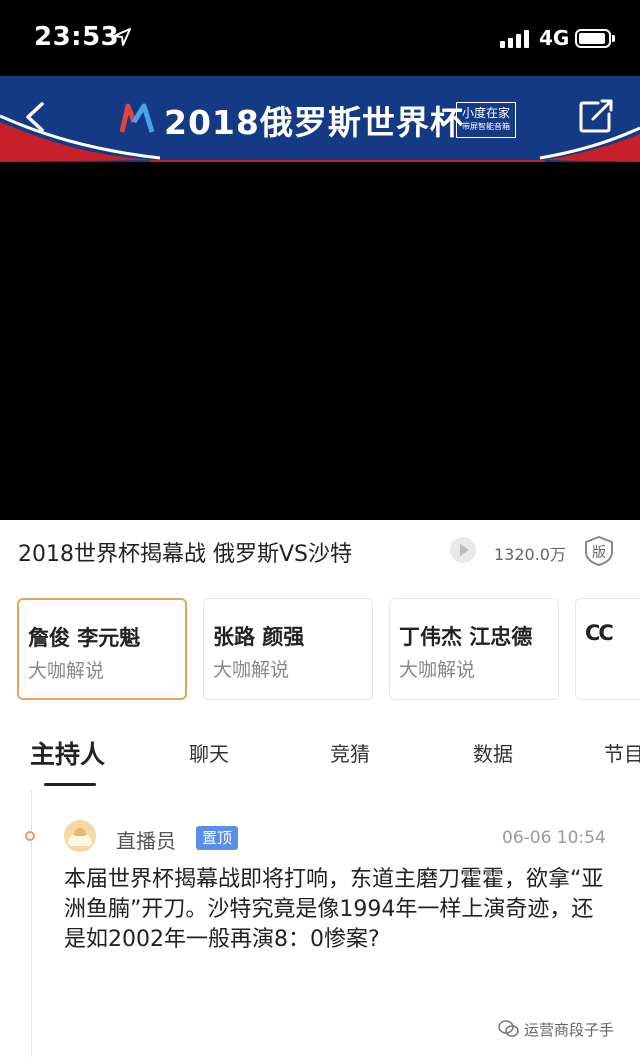 Image resolution: width=640 pixels, height=1057 pixels. I want to click on partner-name: 小度在家, so click(485, 113).